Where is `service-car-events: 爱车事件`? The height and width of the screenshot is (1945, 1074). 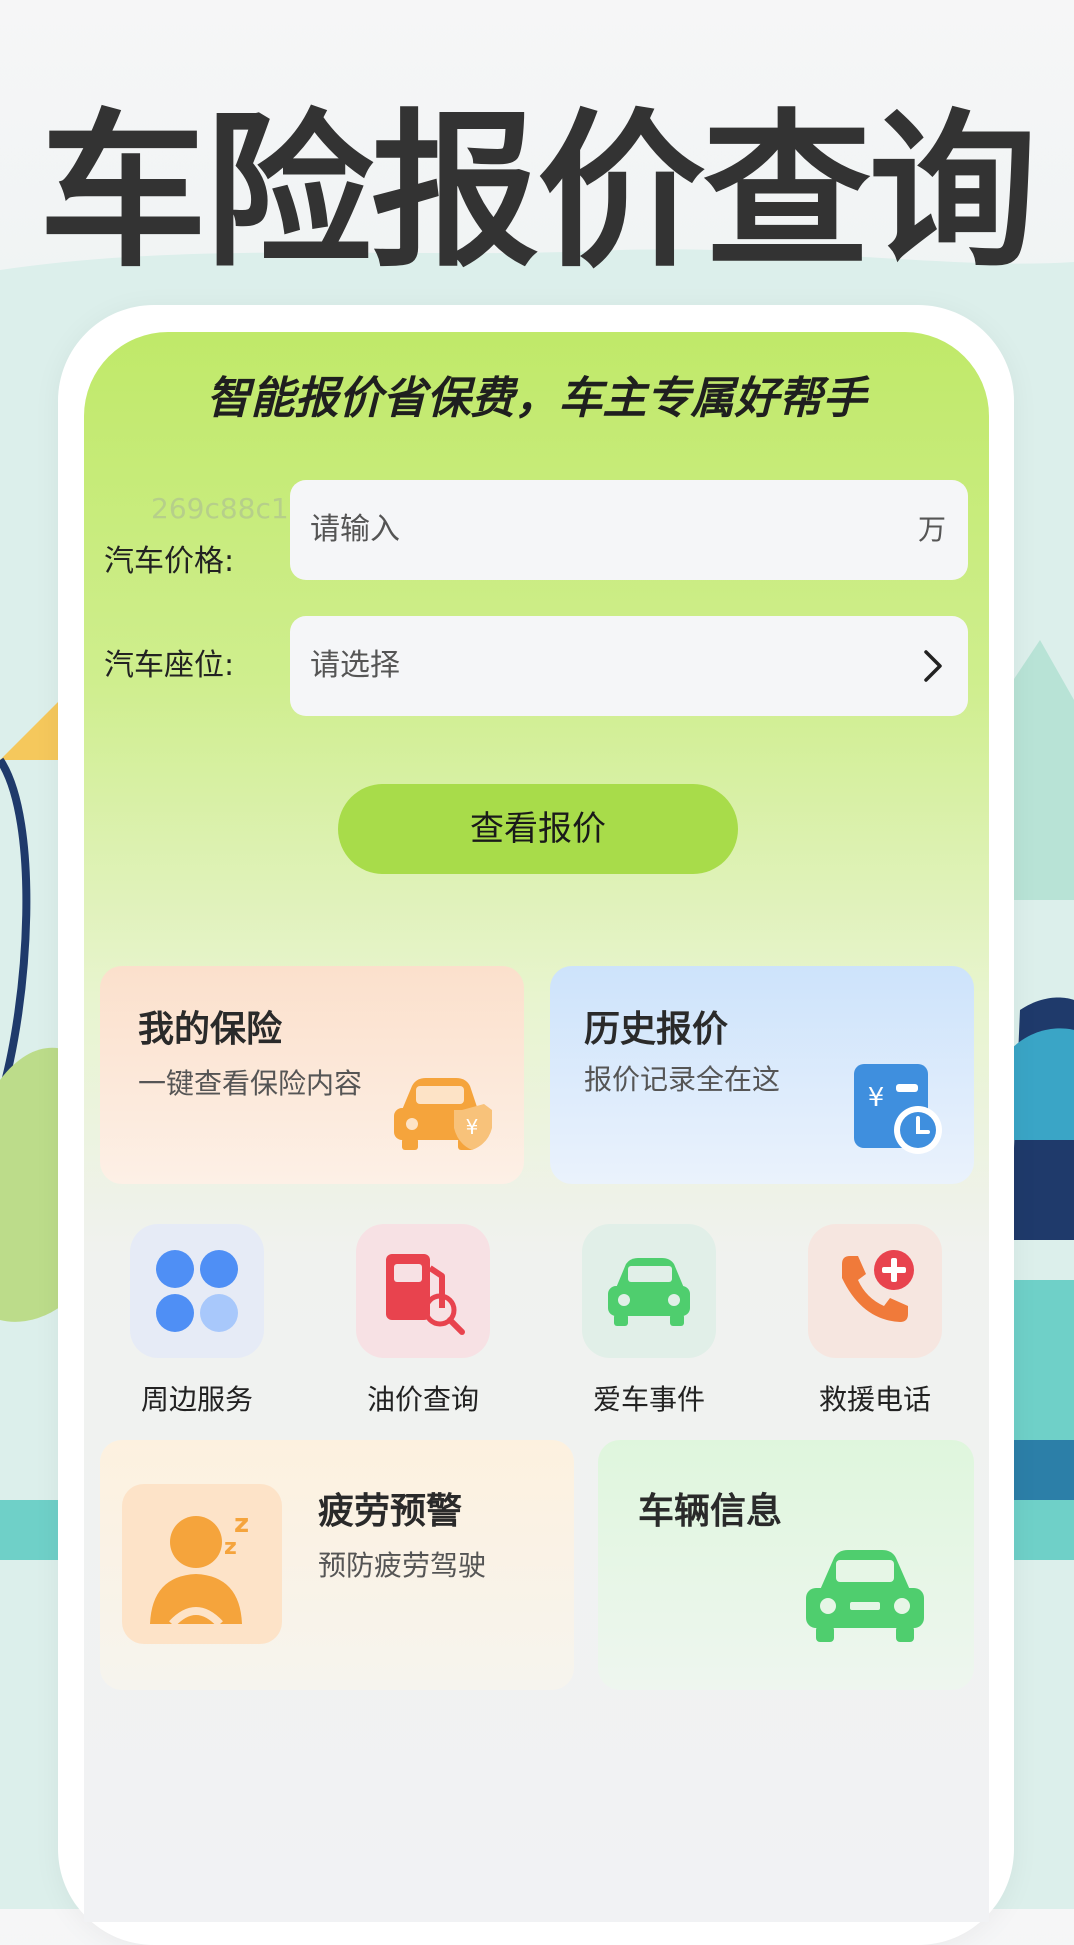 service-car-events: 爱车事件 is located at coordinates (649, 1321).